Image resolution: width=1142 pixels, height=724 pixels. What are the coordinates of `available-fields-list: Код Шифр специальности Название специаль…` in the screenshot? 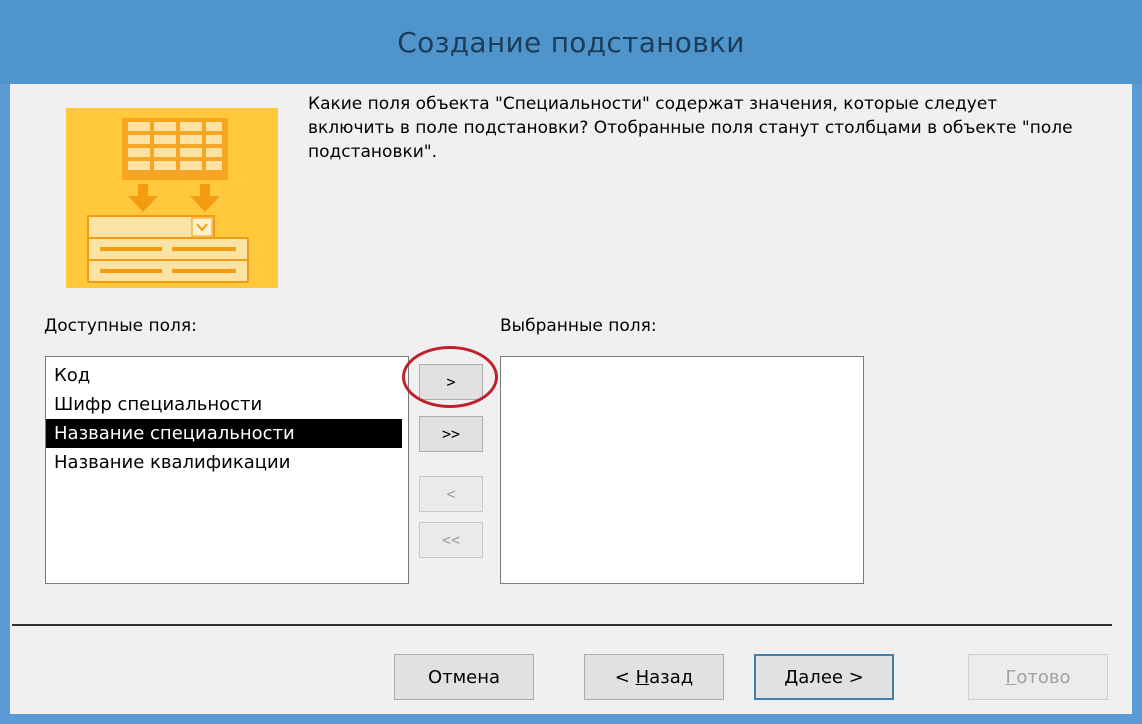 It's located at (227, 470).